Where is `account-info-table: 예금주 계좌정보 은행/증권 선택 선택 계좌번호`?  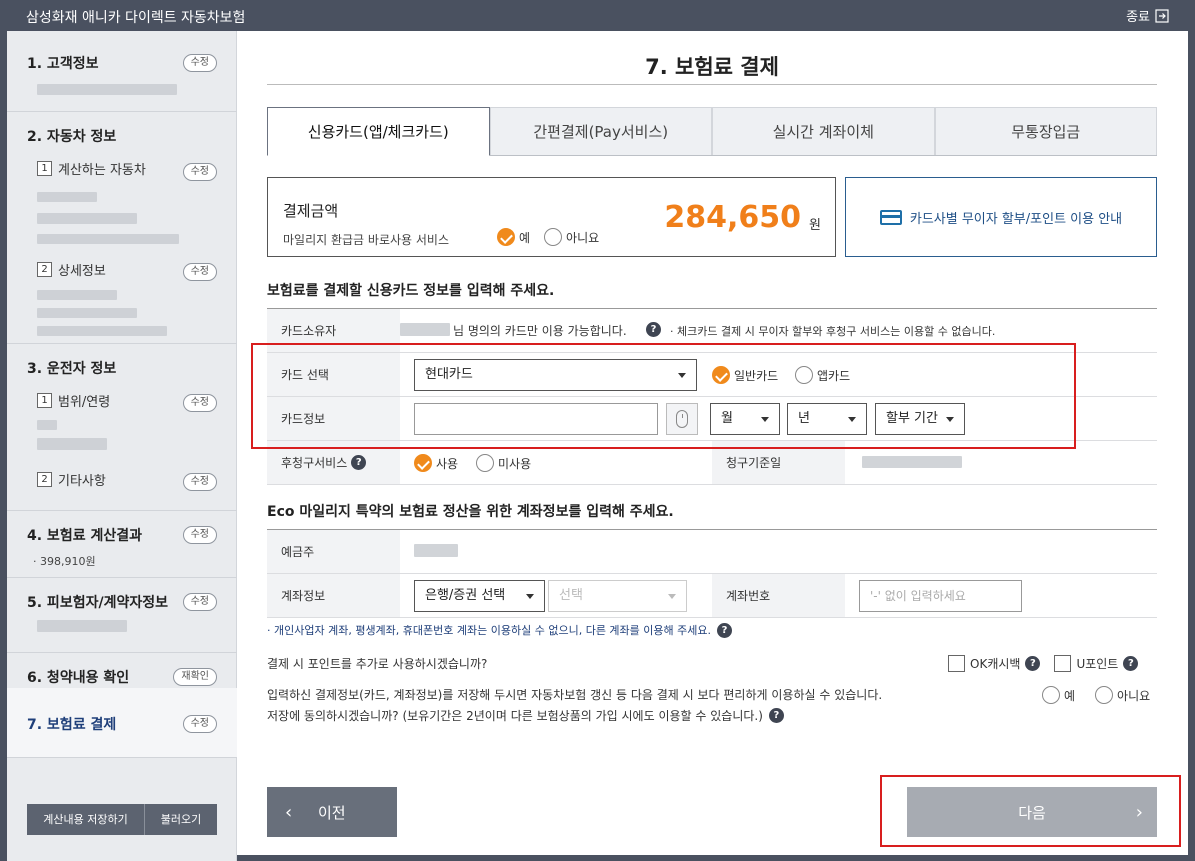 account-info-table: 예금주 계좌정보 은행/증권 선택 선택 계좌번호 is located at coordinates (712, 573).